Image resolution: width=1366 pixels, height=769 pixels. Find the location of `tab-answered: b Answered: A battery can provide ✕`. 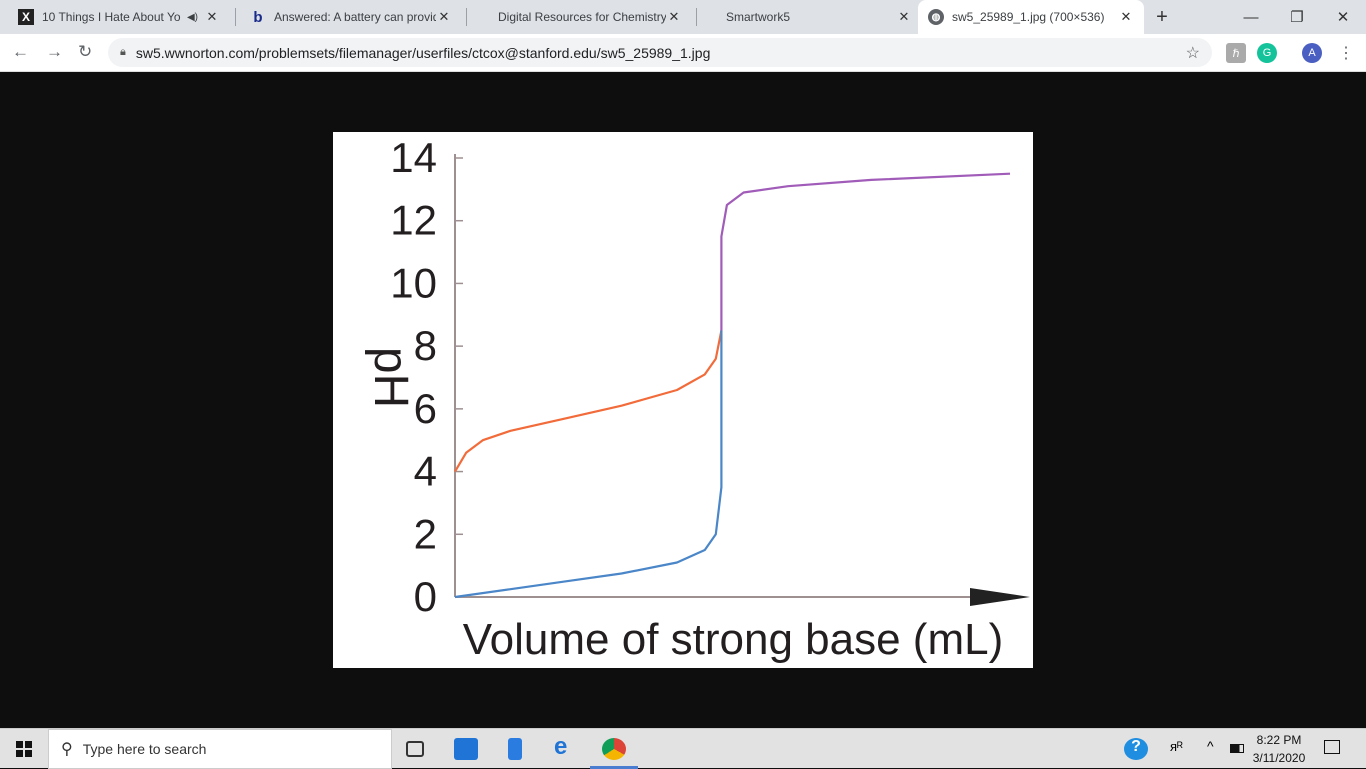

tab-answered: b Answered: A battery can provide ✕ is located at coordinates (351, 17).